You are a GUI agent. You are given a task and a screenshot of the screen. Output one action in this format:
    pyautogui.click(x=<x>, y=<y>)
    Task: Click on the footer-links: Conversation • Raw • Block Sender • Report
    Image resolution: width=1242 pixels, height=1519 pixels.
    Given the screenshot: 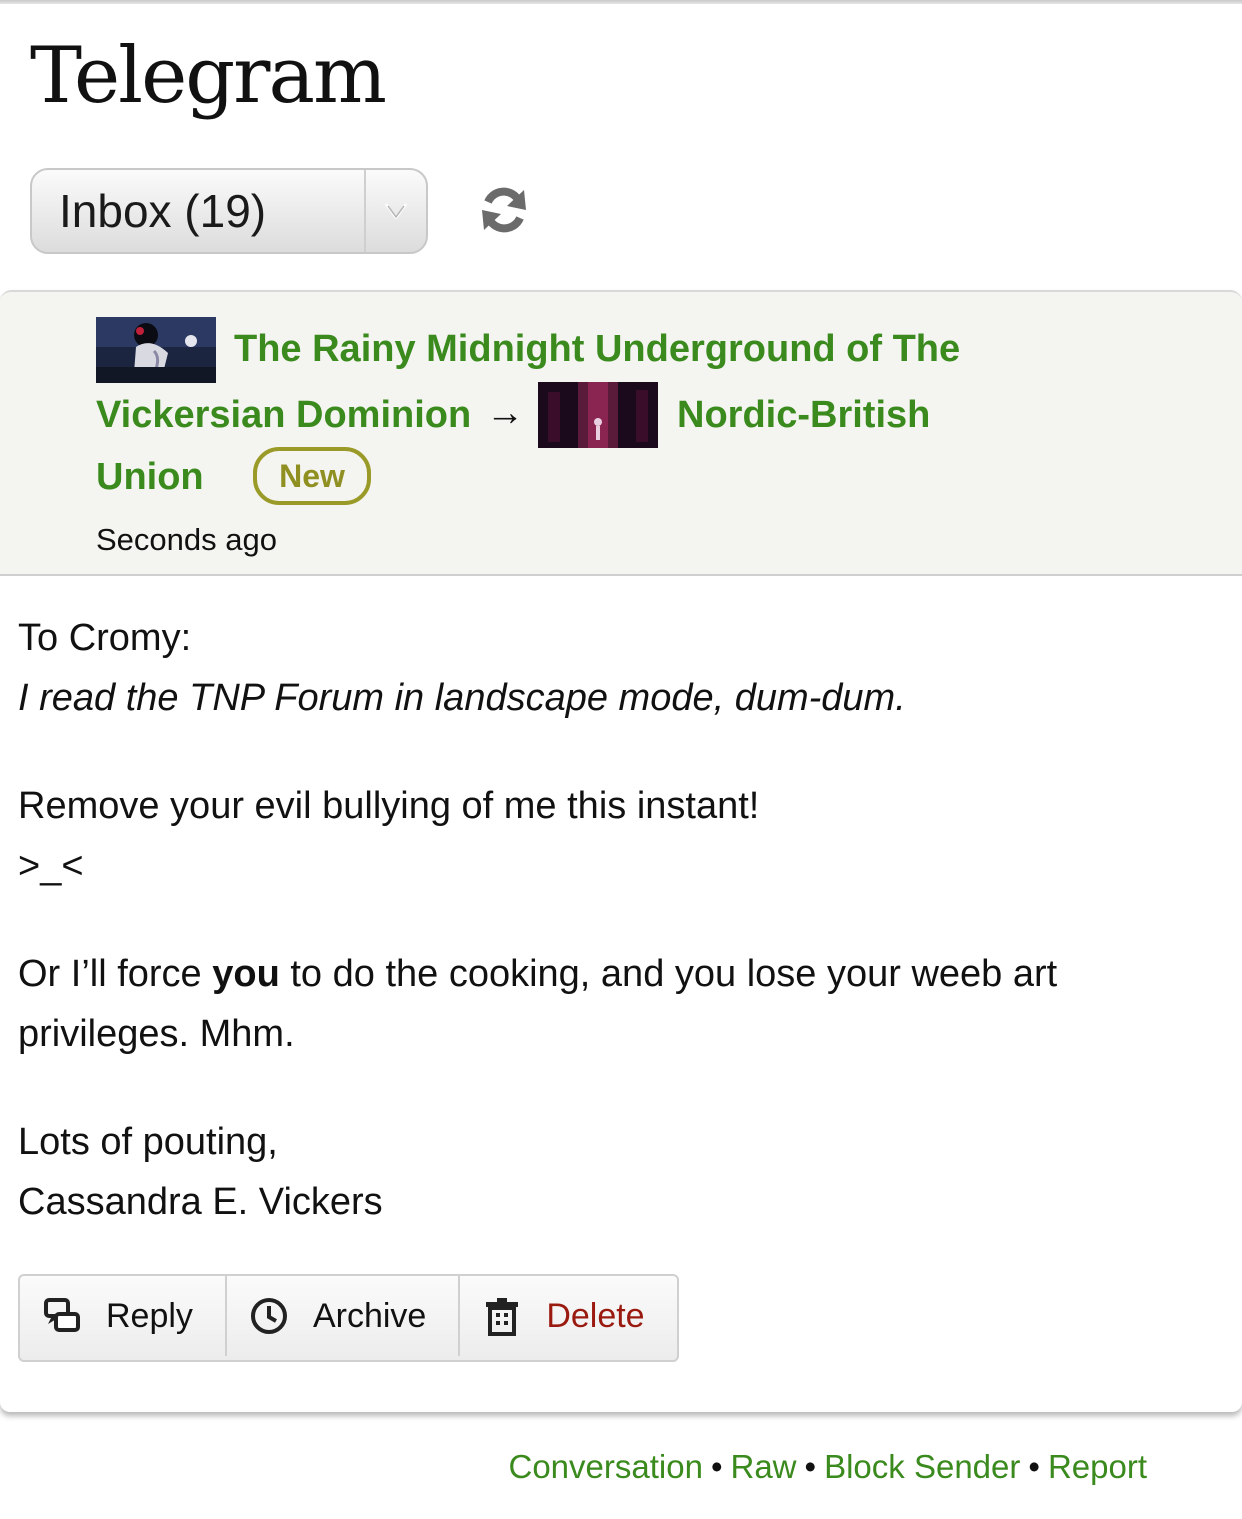 What is the action you would take?
    pyautogui.click(x=827, y=1467)
    